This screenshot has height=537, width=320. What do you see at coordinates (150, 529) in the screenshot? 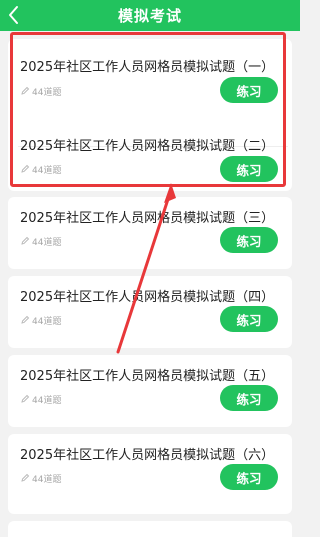
I see `exam-card-partial` at bounding box center [150, 529].